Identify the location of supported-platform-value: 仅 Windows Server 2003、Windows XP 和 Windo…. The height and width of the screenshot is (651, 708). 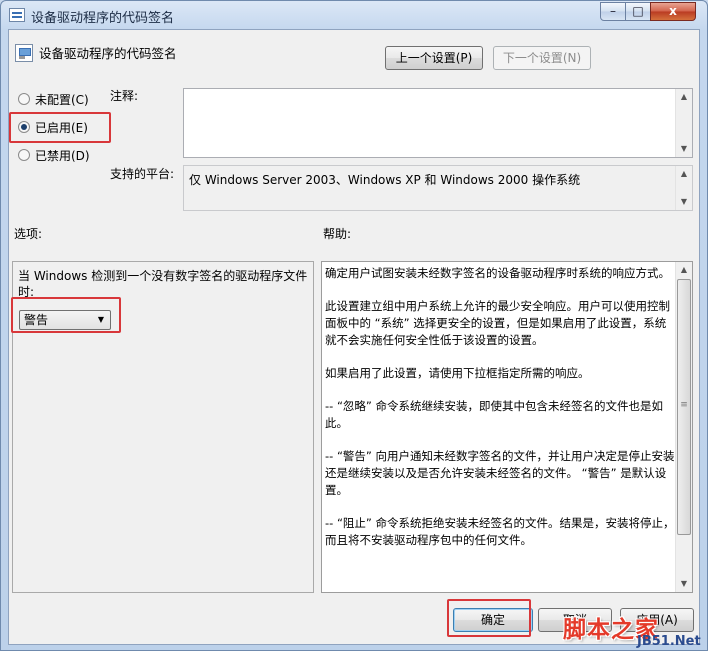
(385, 180).